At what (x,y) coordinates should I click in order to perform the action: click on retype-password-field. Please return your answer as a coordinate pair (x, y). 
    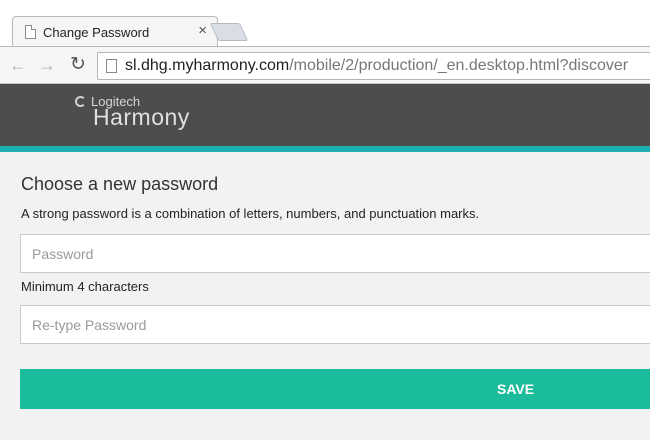
    Looking at the image, I should click on (335, 324).